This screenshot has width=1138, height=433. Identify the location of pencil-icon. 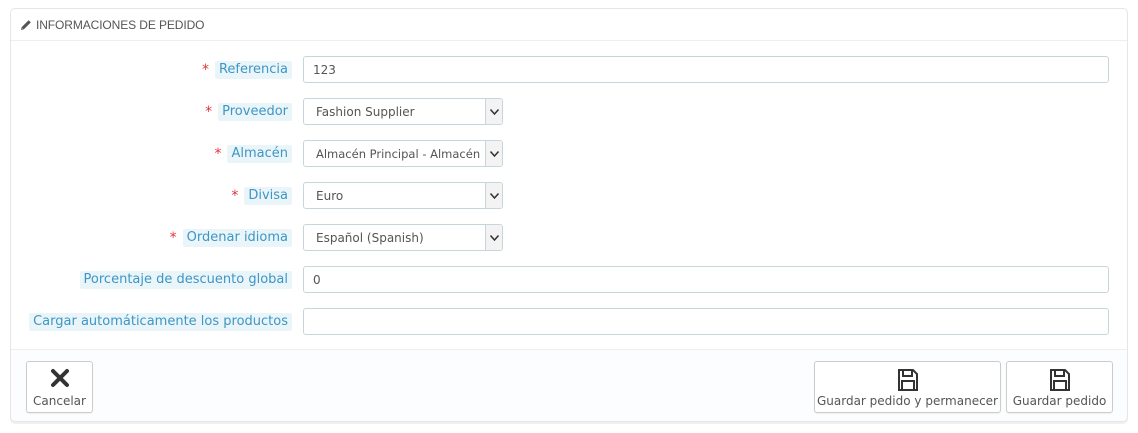
(26, 24).